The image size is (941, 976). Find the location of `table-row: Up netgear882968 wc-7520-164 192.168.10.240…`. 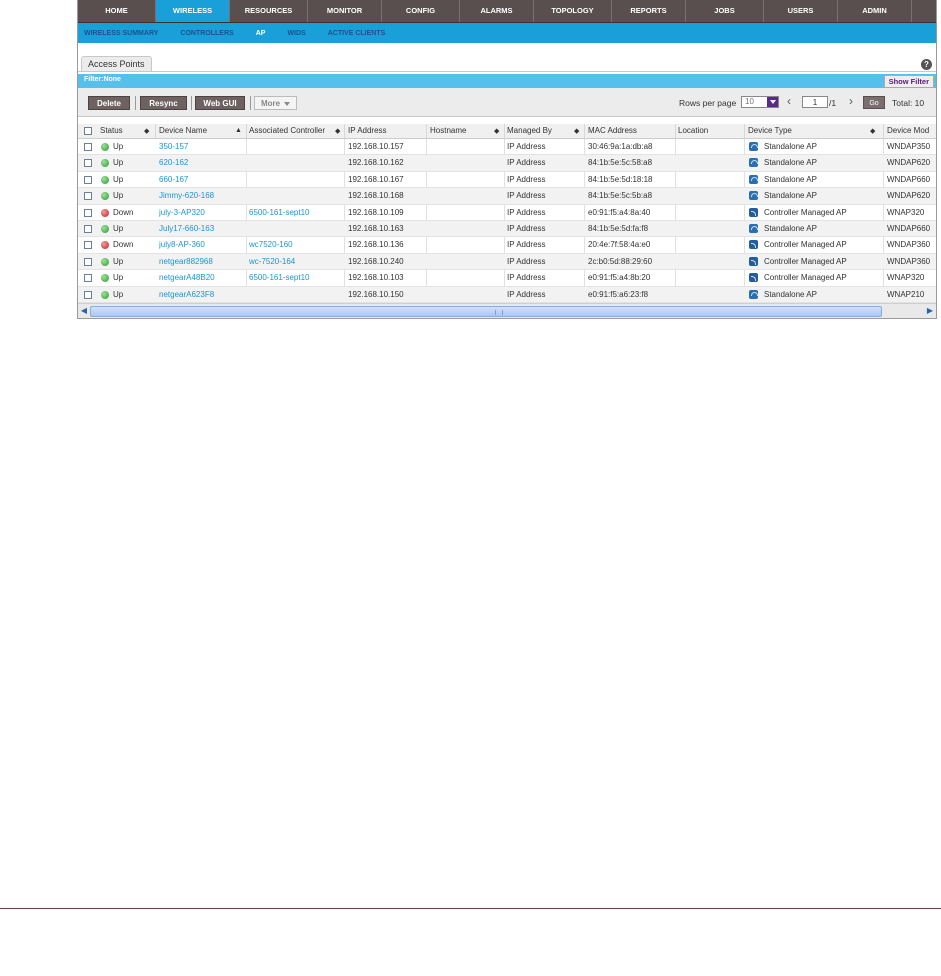

table-row: Up netgear882968 wc-7520-164 192.168.10.240… is located at coordinates (507, 262).